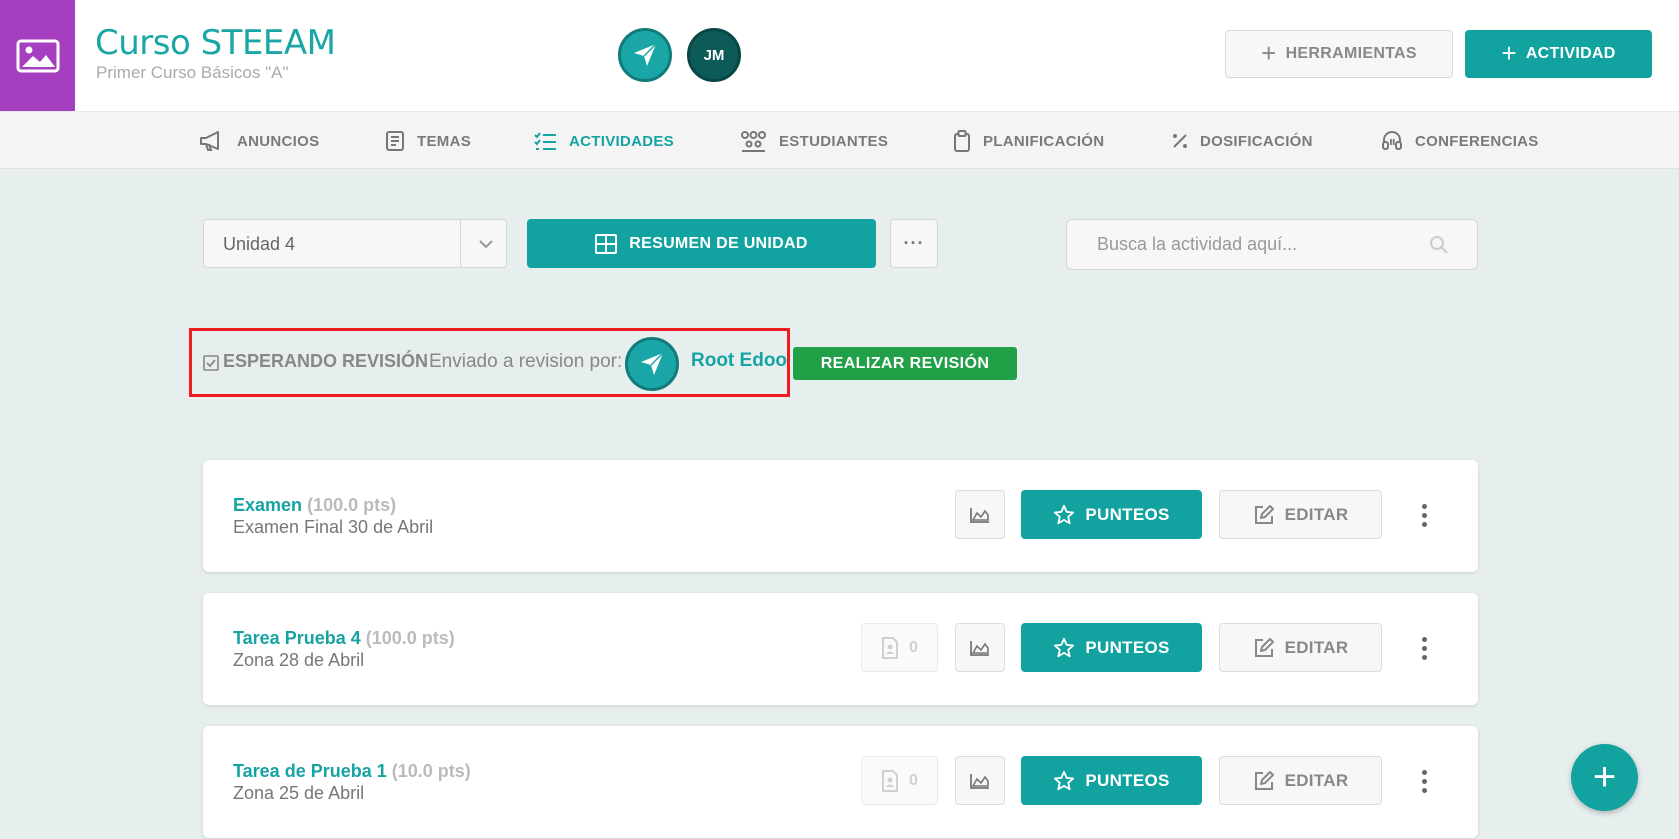 This screenshot has width=1679, height=839. I want to click on activity-description: Examen Final 30 de Abril, so click(333, 527).